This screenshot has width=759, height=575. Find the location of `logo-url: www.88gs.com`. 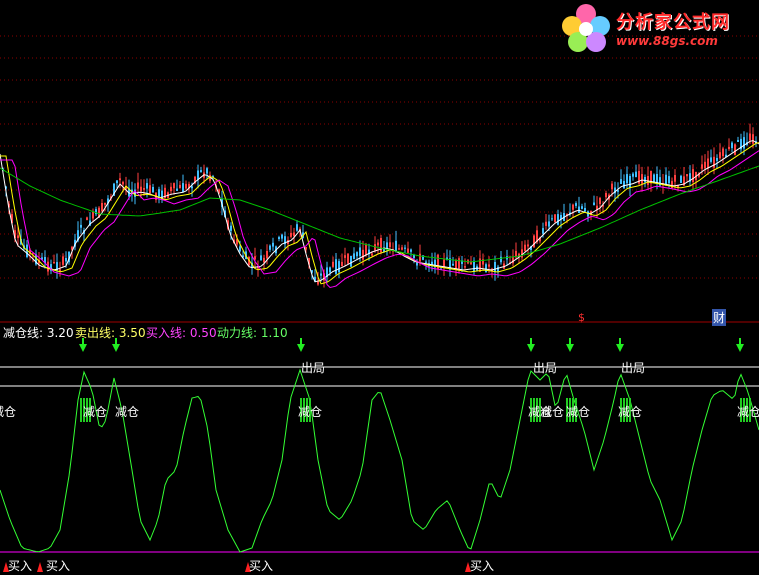

logo-url: www.88gs.com is located at coordinates (667, 41).